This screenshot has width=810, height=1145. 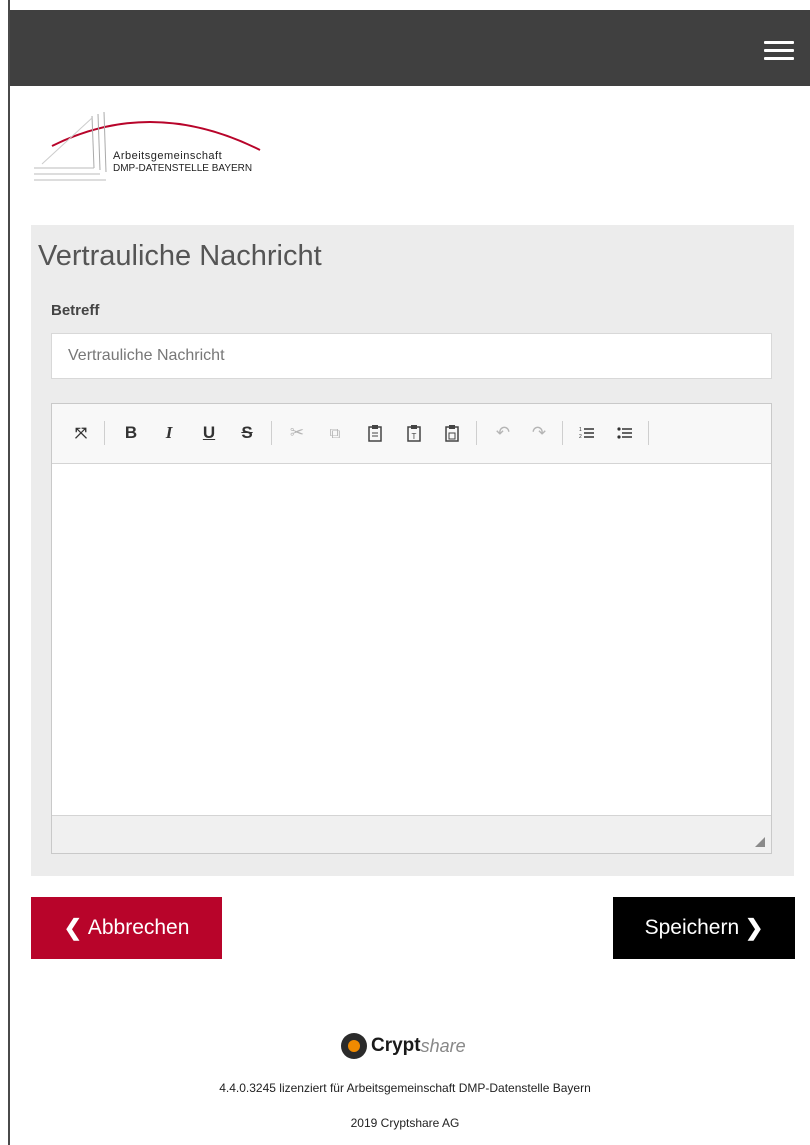 I want to click on maximize-icon: ⤧, so click(x=81, y=433).